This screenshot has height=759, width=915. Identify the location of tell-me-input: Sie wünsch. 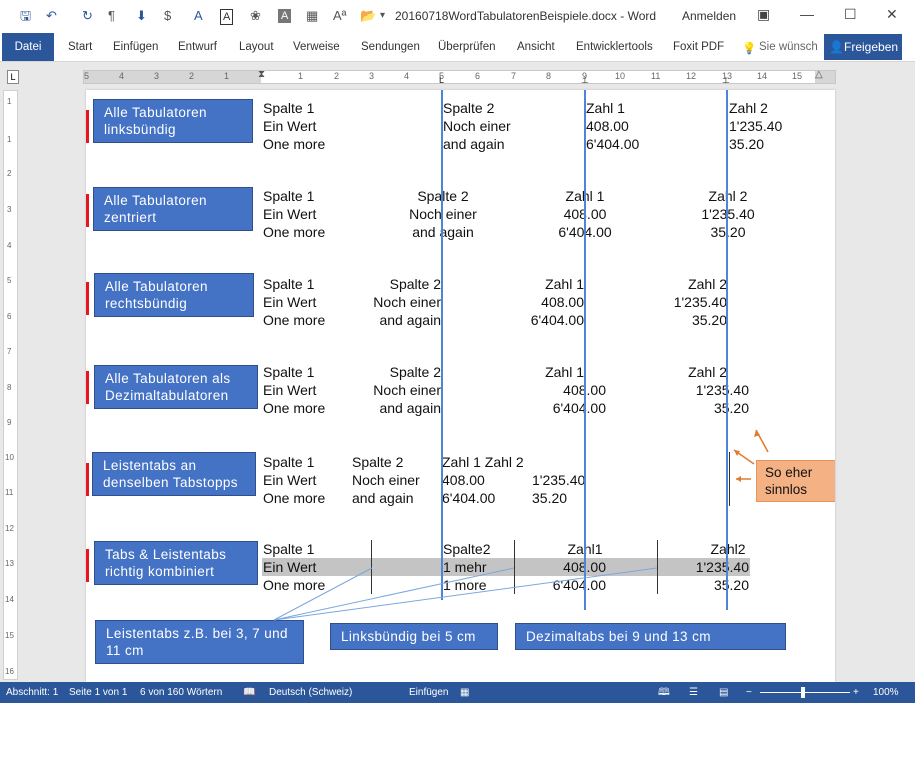
(788, 47).